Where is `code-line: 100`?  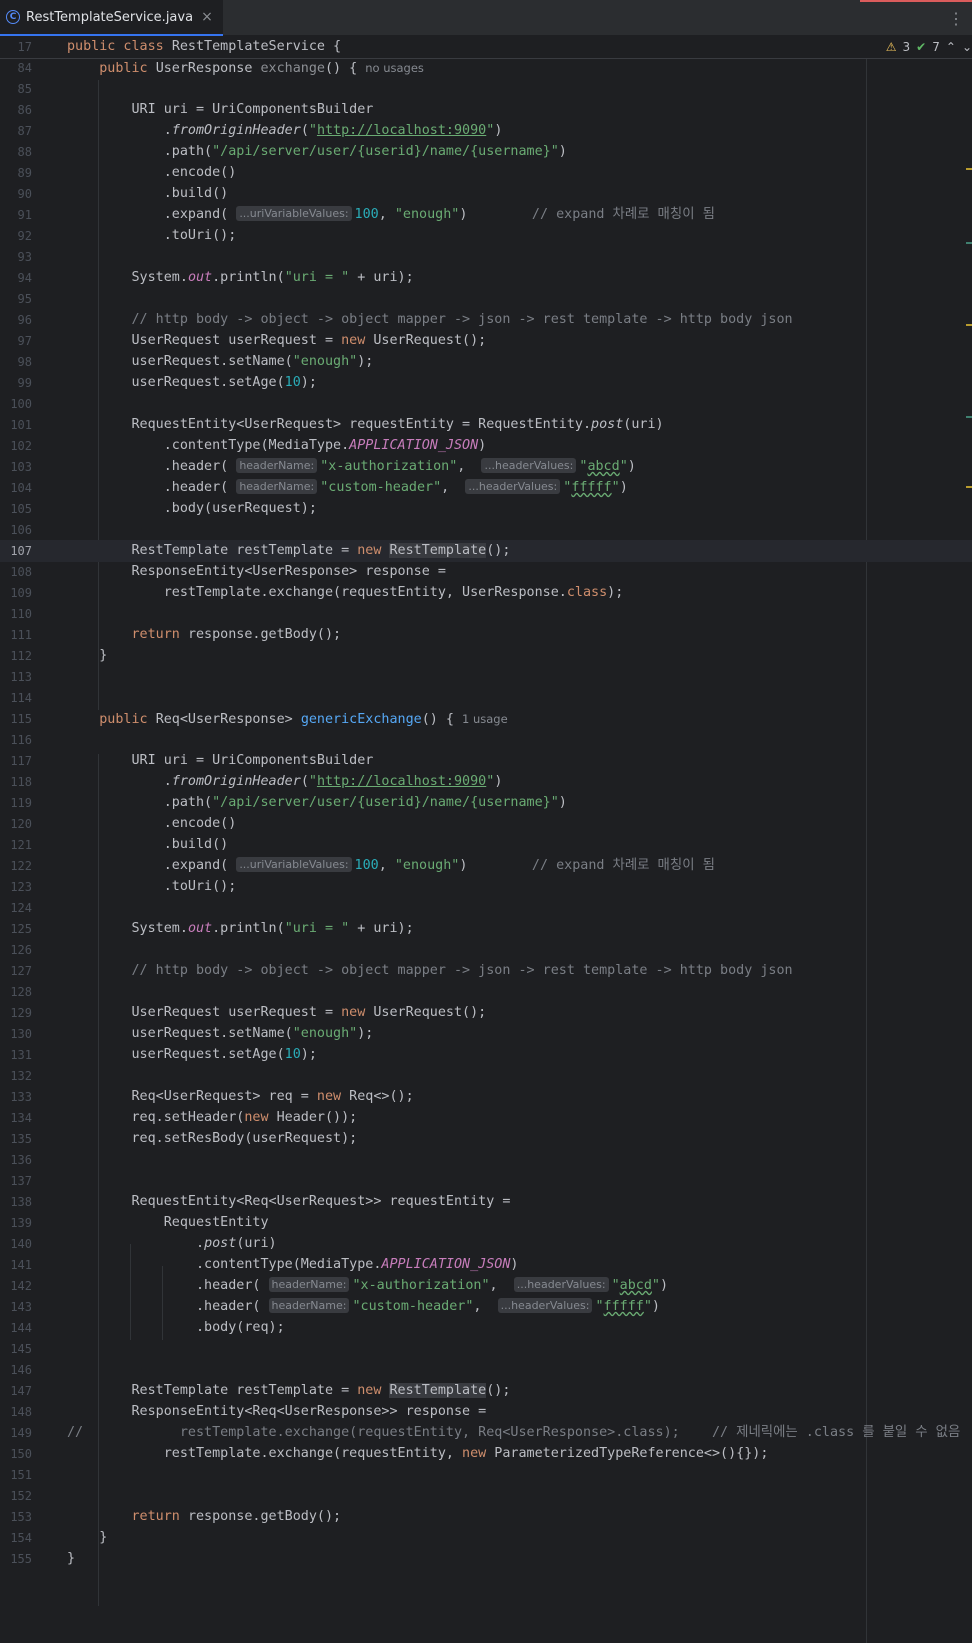
code-line: 100 is located at coordinates (486, 404).